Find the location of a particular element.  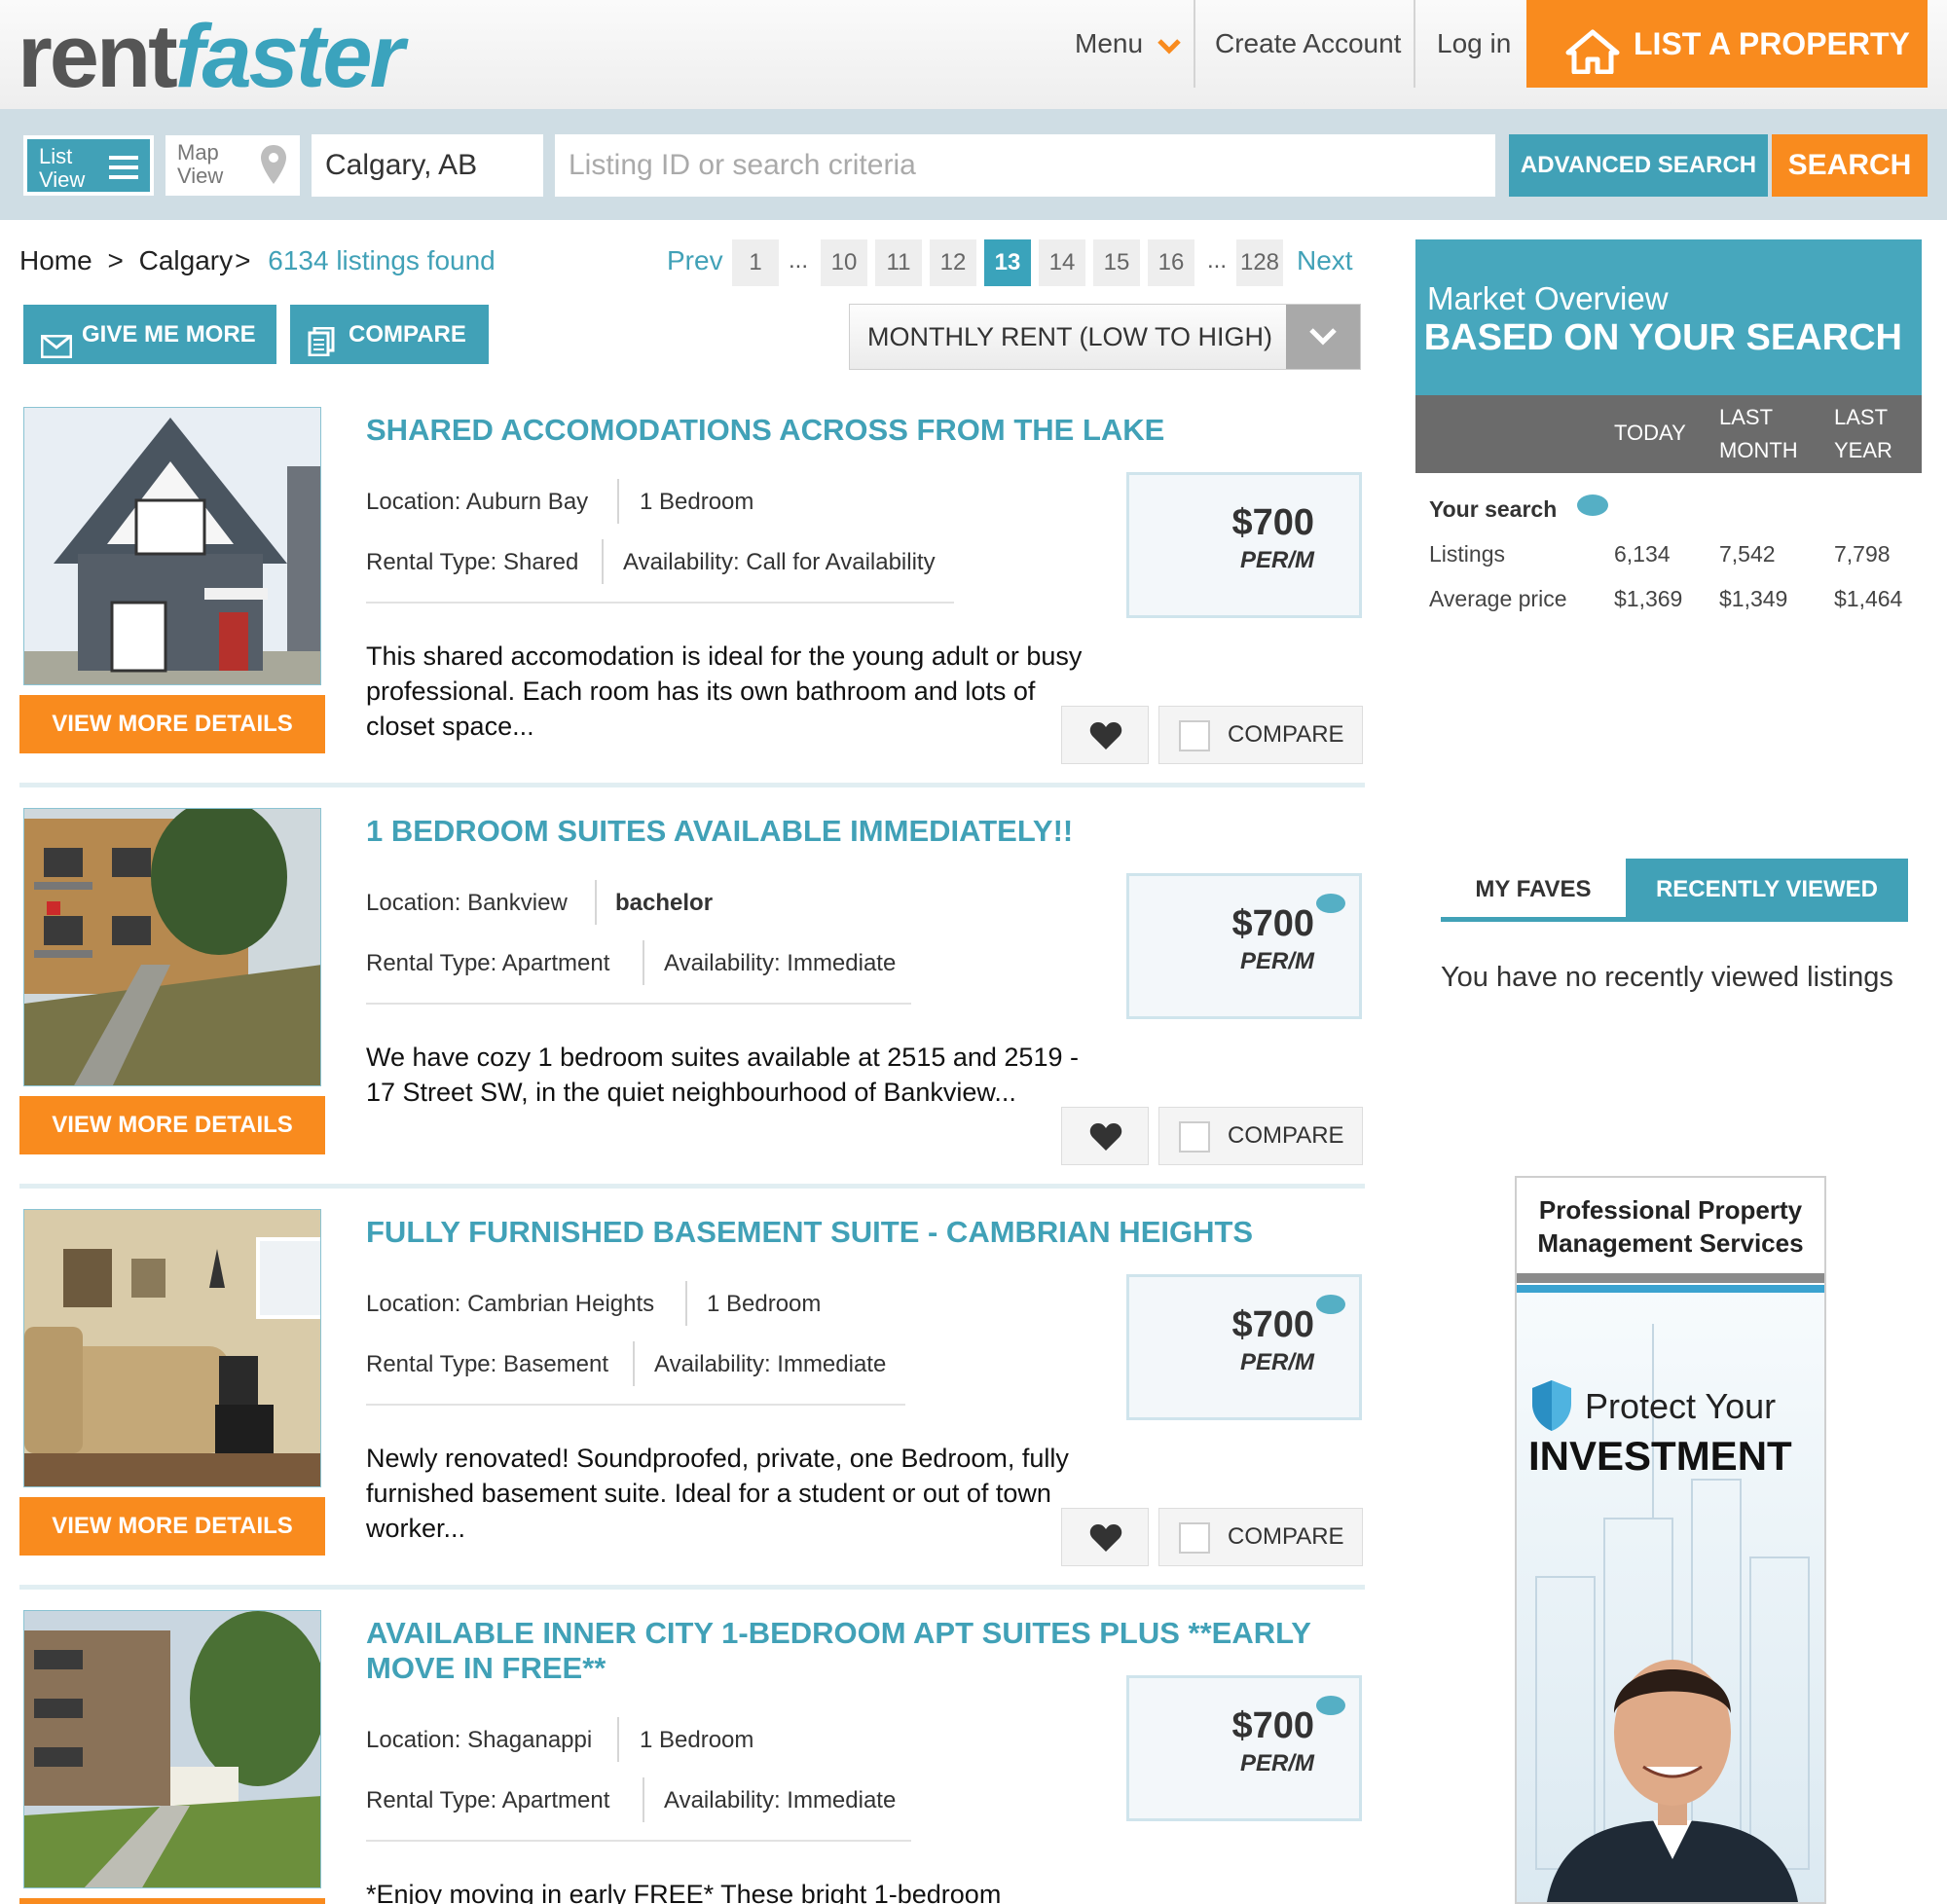

ad-headline-line2: Management Services is located at coordinates (1670, 1243).